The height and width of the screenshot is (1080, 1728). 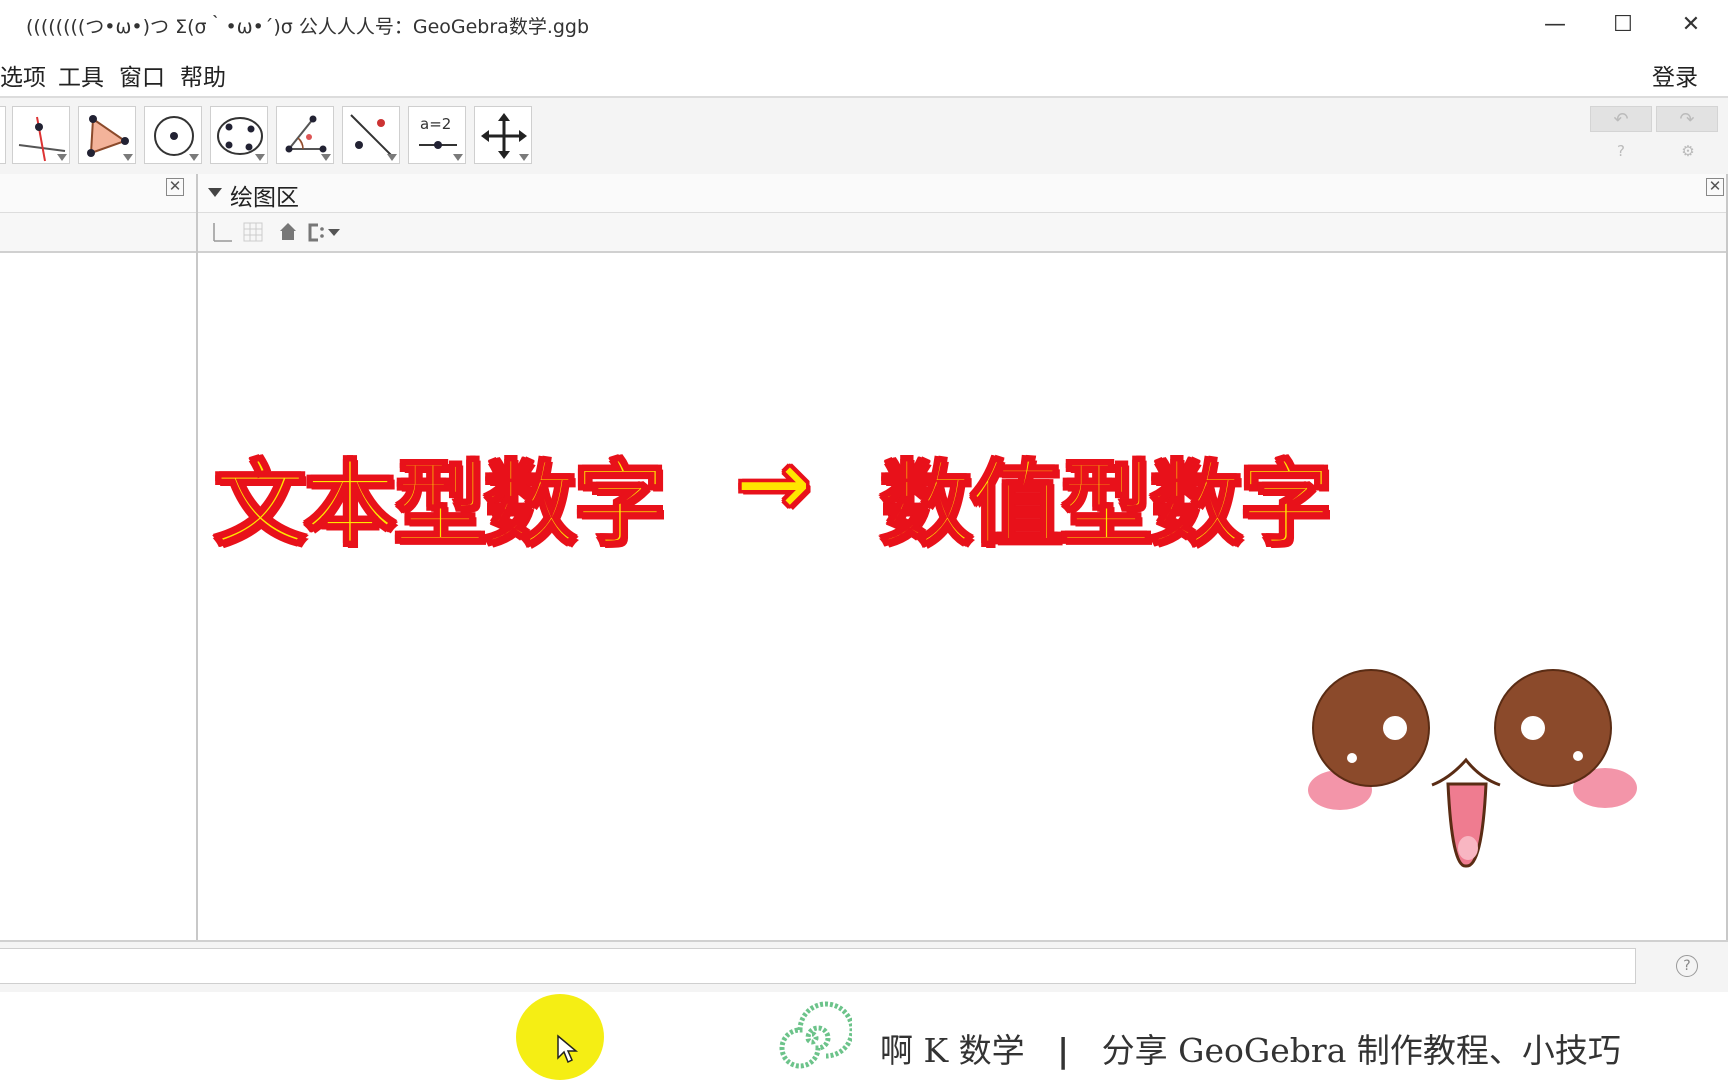 I want to click on circle-center-tool, so click(x=173, y=135).